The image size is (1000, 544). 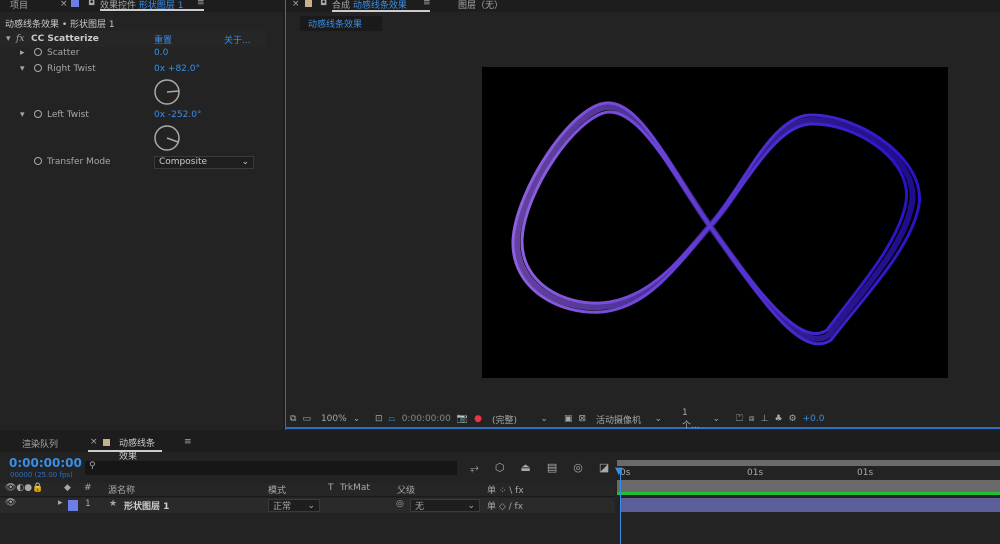 I want to click on tab-composition: 合成 动感线条效果, so click(x=381, y=6).